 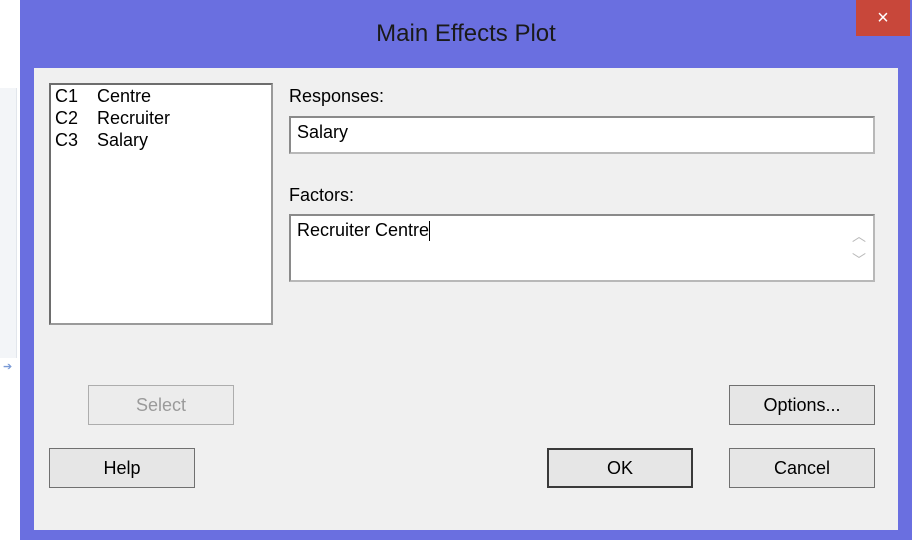 I want to click on titlebar: Main Effects Plot ×, so click(x=466, y=34).